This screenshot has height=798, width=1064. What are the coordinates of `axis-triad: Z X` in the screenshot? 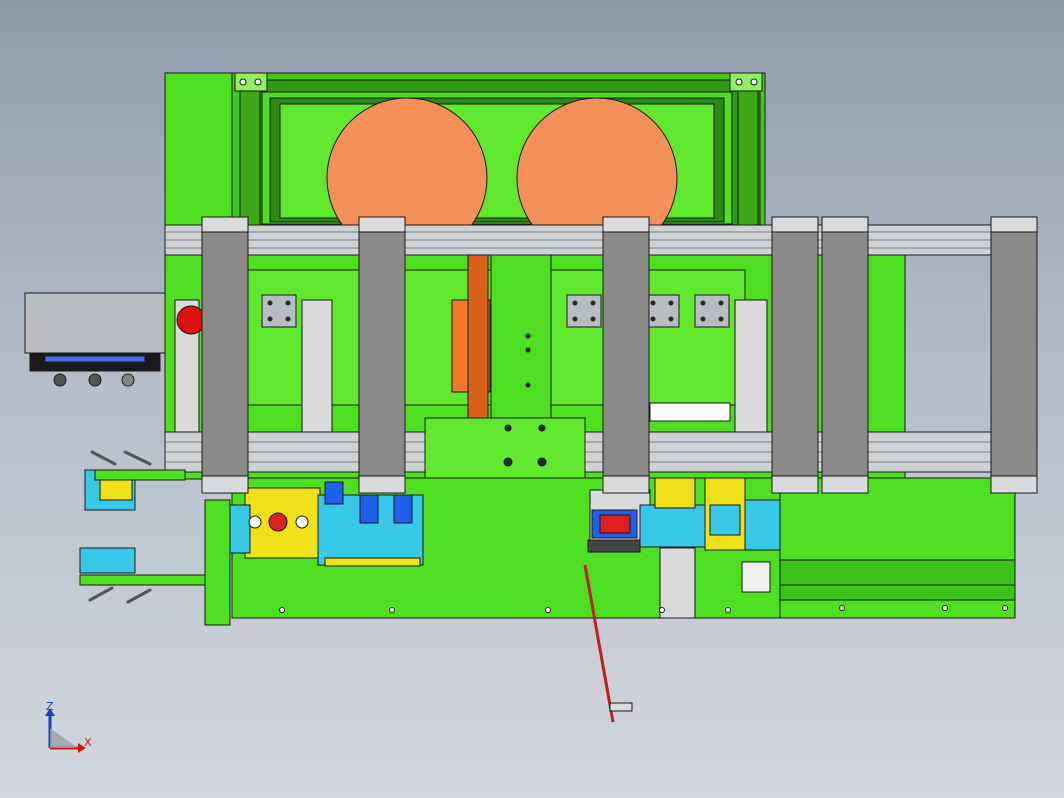 It's located at (68, 726).